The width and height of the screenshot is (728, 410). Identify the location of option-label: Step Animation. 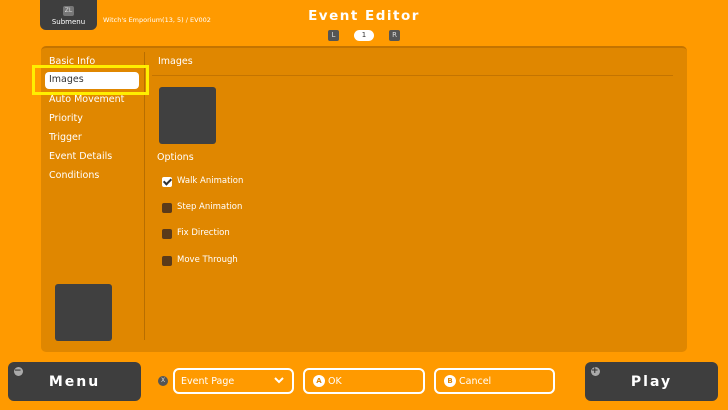
(210, 207).